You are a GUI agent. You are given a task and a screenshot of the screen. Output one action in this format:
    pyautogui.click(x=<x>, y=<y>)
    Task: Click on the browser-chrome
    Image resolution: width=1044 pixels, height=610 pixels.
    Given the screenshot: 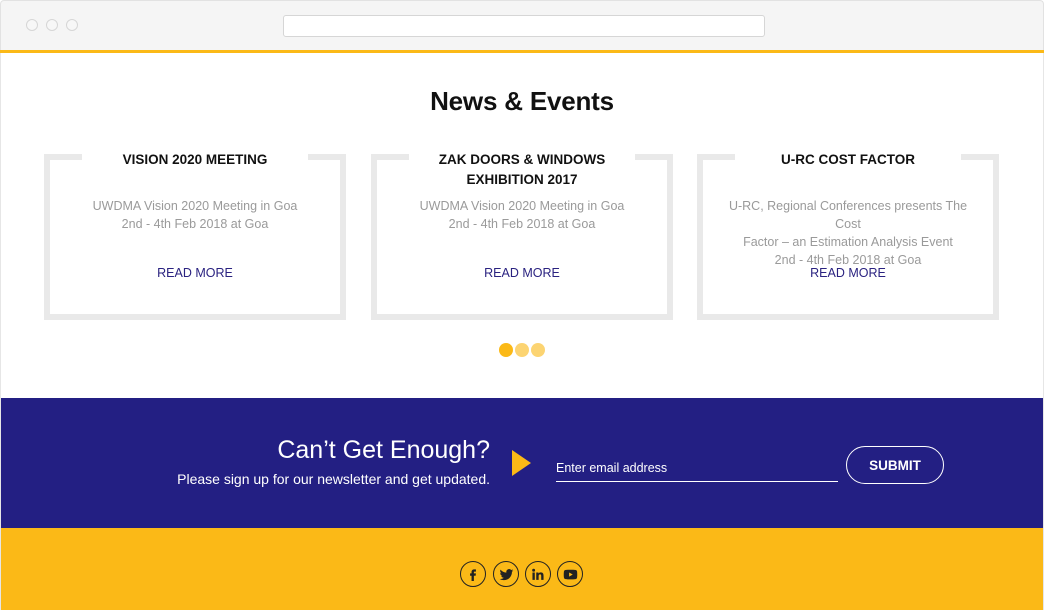 What is the action you would take?
    pyautogui.click(x=522, y=25)
    